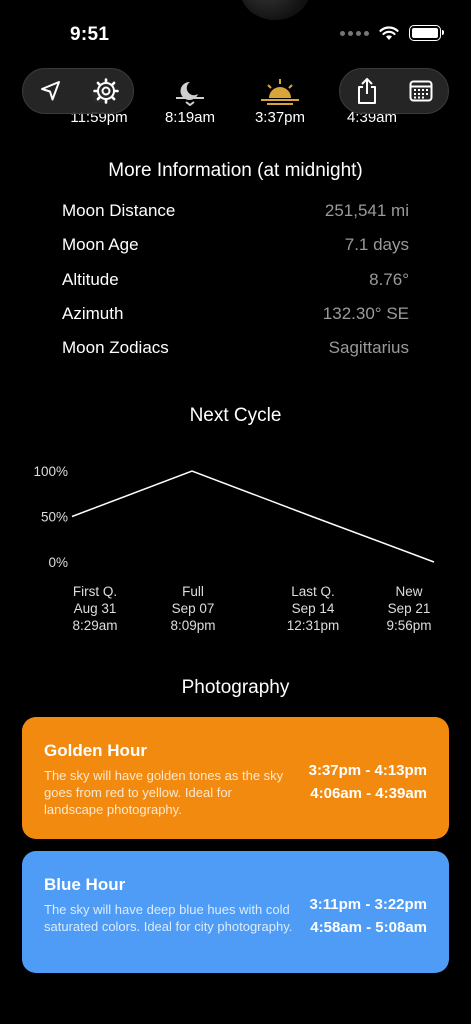  What do you see at coordinates (409, 591) in the screenshot?
I see `phase-name: New` at bounding box center [409, 591].